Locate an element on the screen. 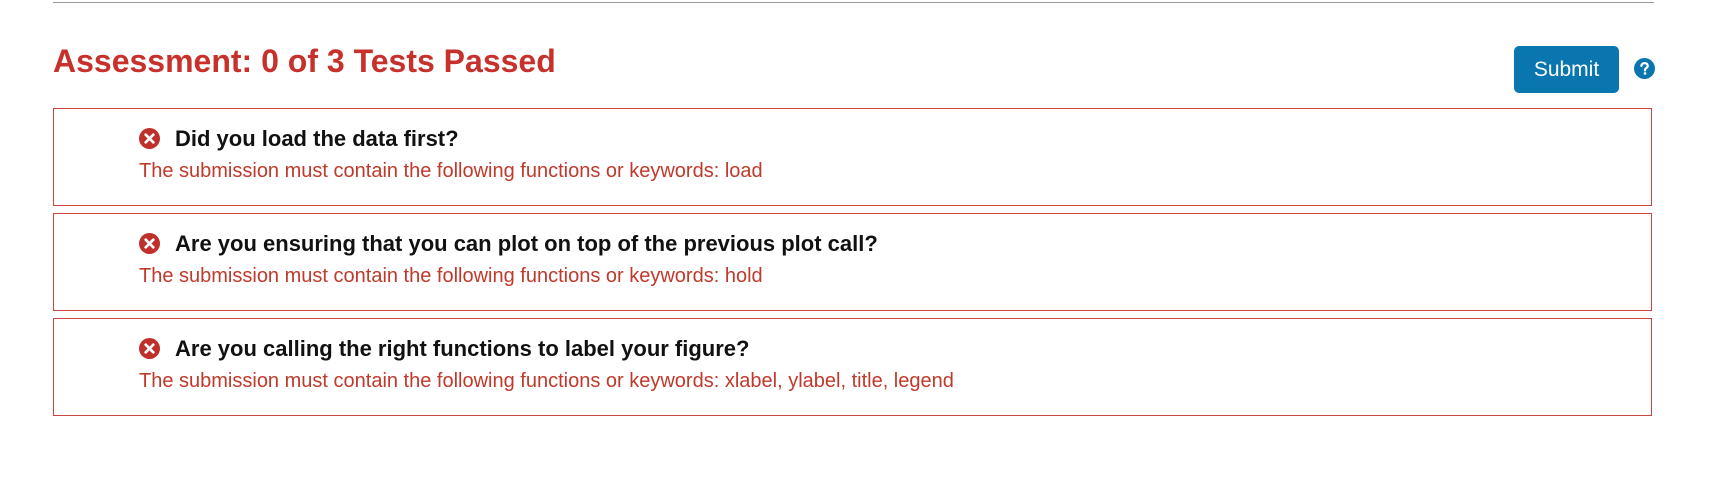  assessment-title: Assessment: 0 of 3 Tests Passed is located at coordinates (304, 61).